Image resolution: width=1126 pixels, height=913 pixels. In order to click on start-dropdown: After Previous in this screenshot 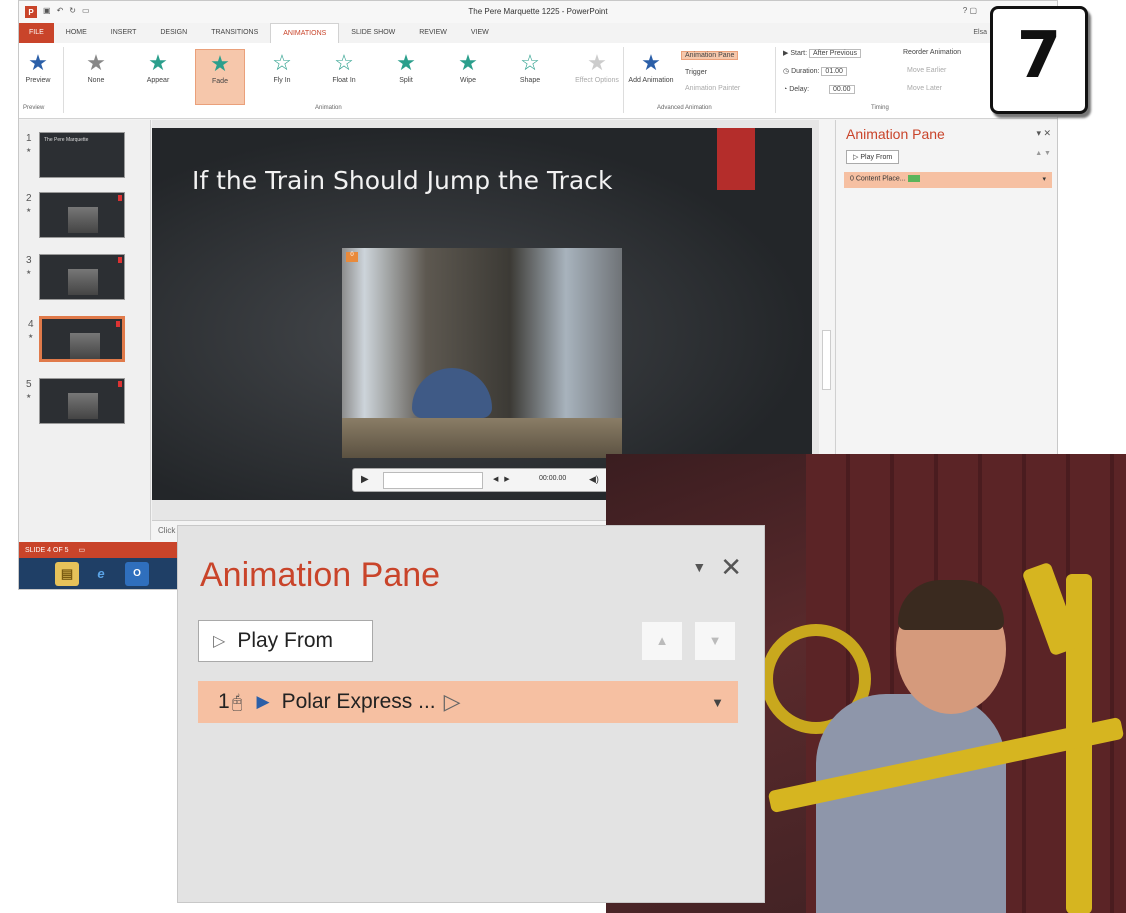, I will do `click(835, 53)`.